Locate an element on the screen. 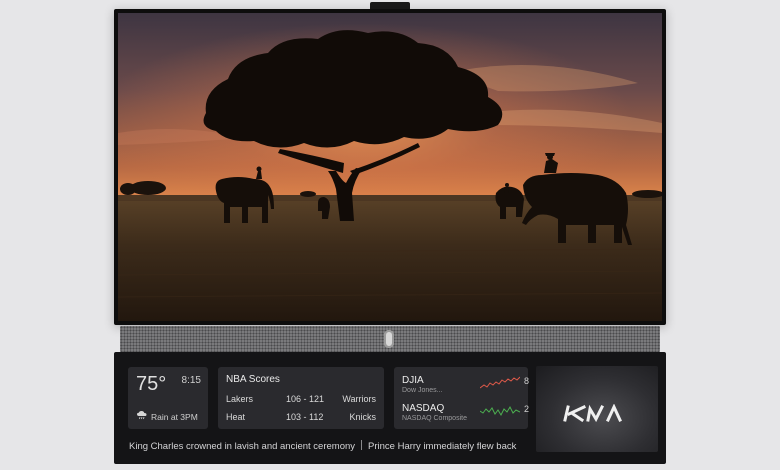  kia-ad-banner is located at coordinates (597, 409).